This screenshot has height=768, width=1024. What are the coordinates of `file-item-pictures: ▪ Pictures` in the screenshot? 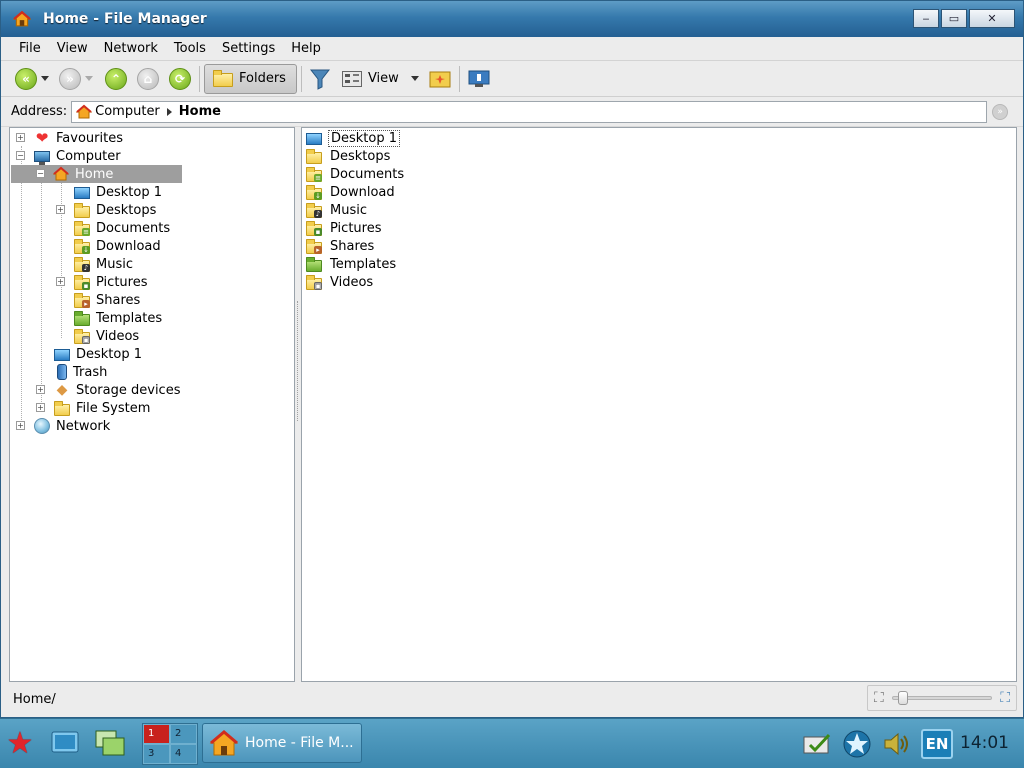 It's located at (344, 228).